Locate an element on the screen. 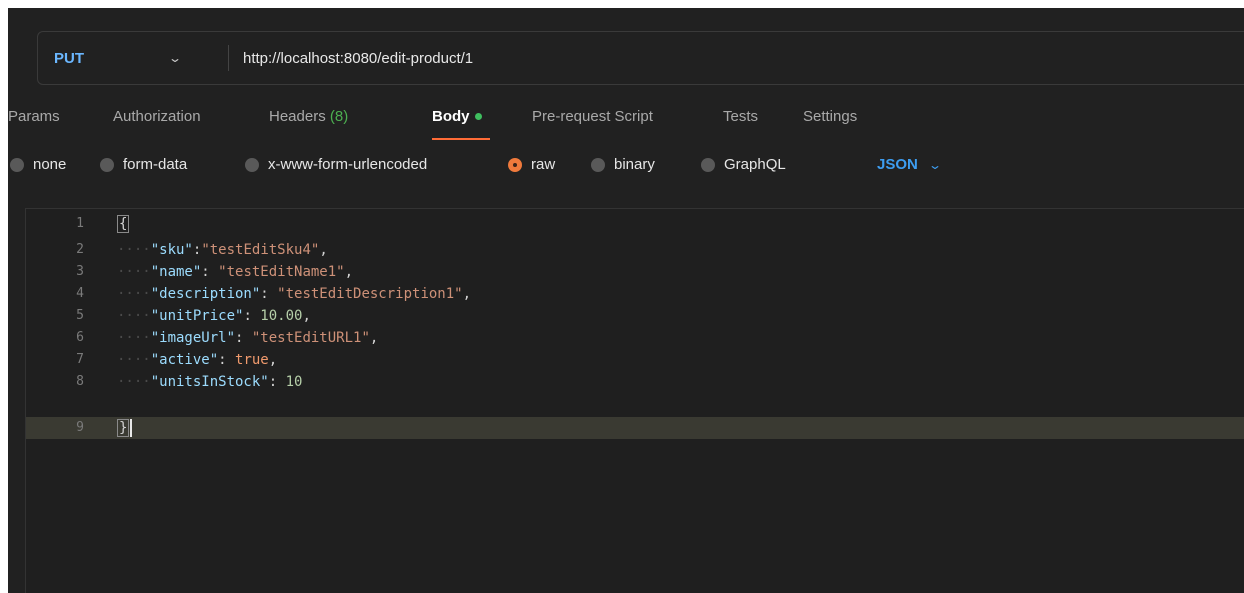 The image size is (1244, 593). json-value: "testEditSku4" is located at coordinates (260, 250).